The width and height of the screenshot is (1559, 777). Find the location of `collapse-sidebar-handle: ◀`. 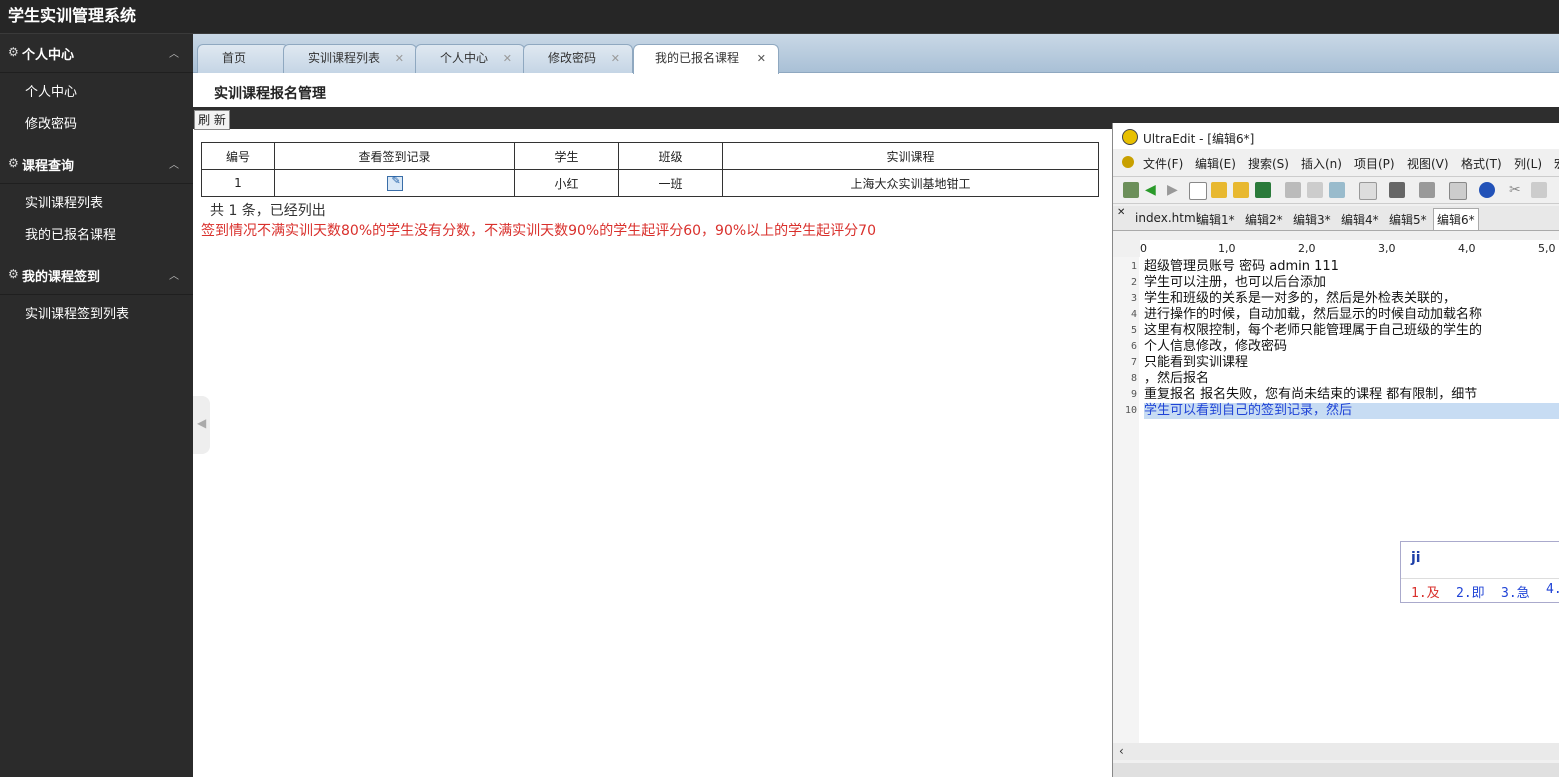

collapse-sidebar-handle: ◀ is located at coordinates (201, 425).